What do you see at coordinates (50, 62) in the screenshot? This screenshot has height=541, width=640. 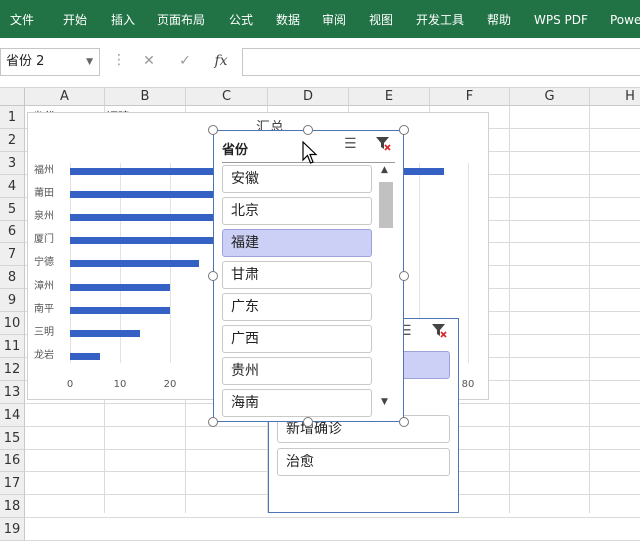 I see `name-box: 省份 2 ▼` at bounding box center [50, 62].